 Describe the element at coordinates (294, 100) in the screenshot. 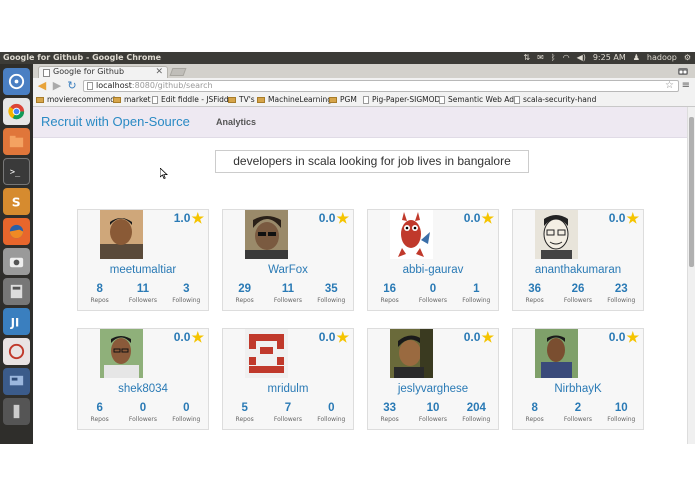

I see `bookmark-item: MachineLearning` at that location.